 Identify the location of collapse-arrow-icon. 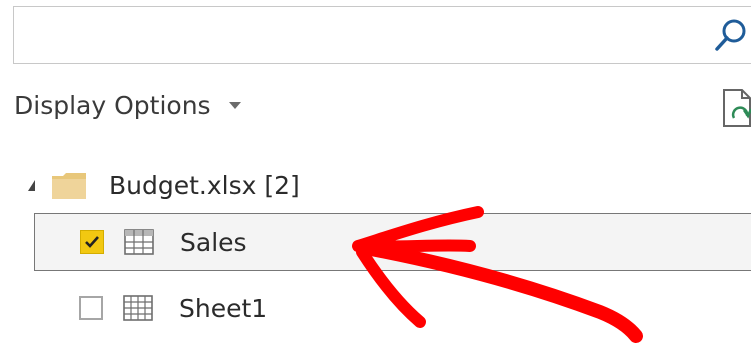
(31, 185).